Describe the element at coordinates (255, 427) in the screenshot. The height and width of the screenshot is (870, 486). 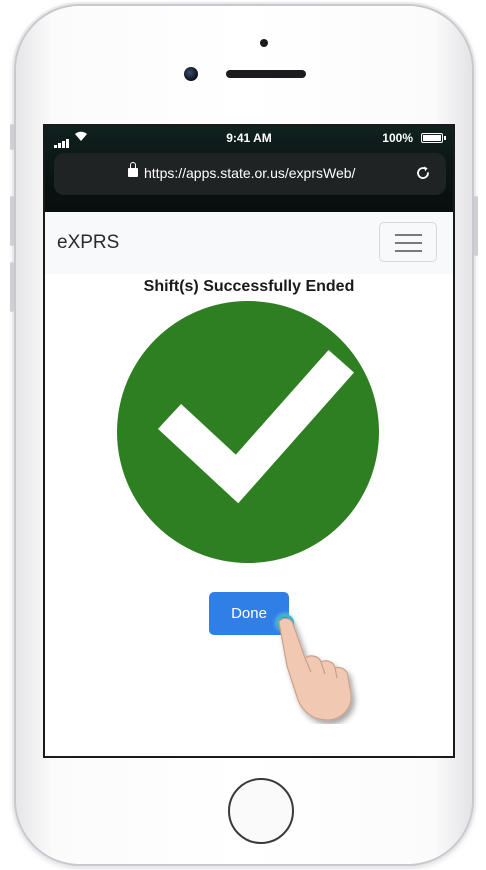
I see `checkmark-icon` at that location.